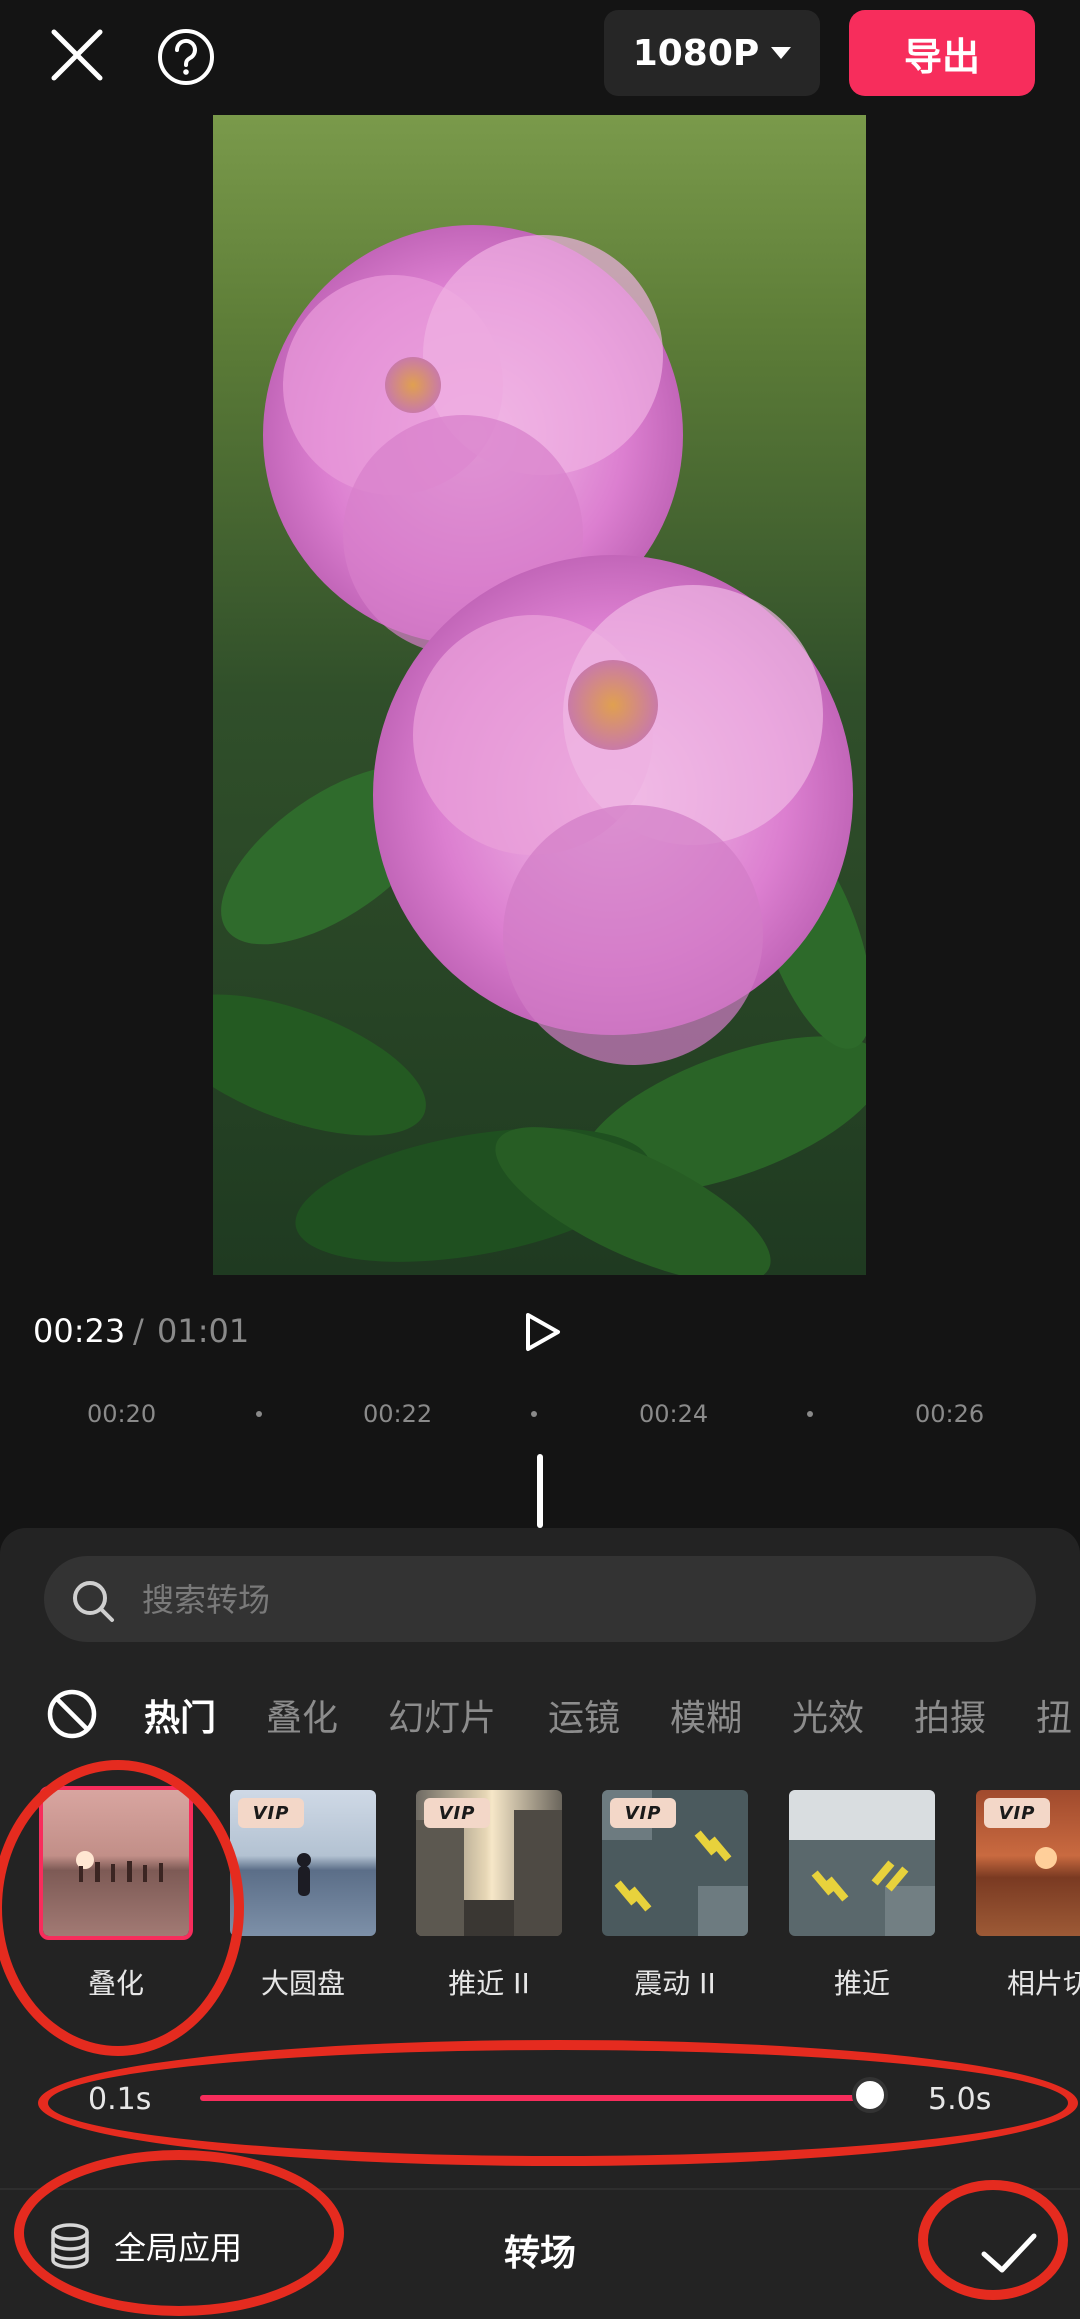 Image resolution: width=1080 pixels, height=2319 pixels. I want to click on current-time: 00:23, so click(79, 1331).